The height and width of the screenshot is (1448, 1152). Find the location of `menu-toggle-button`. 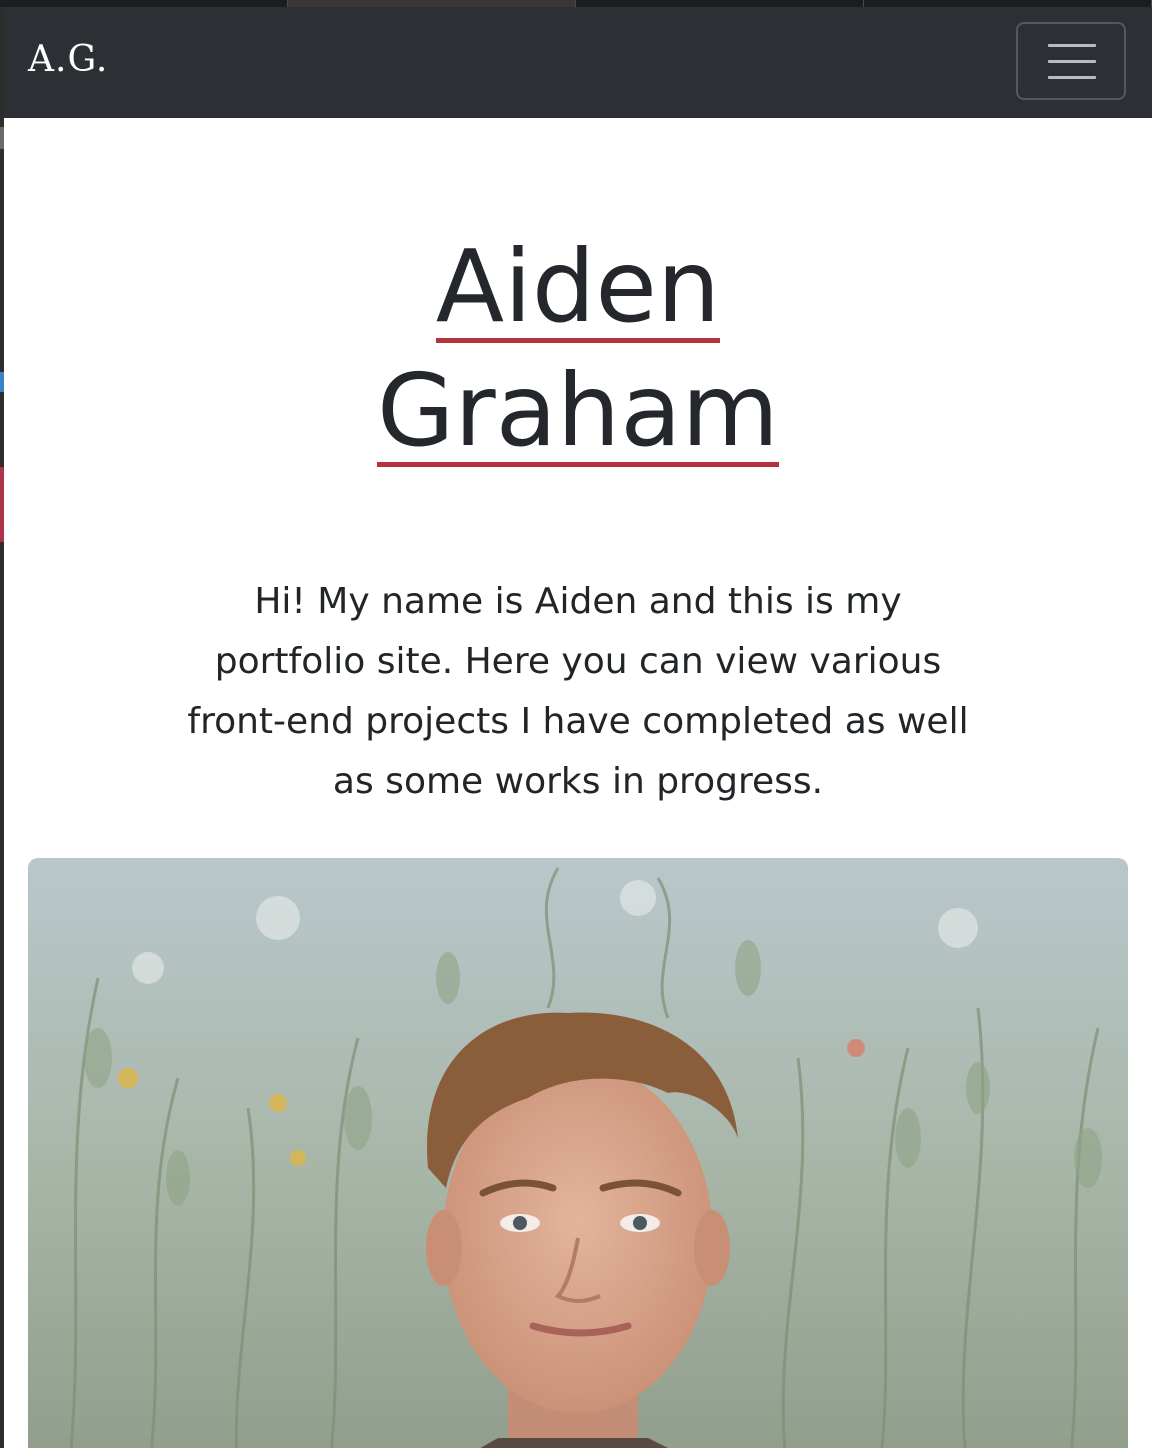

menu-toggle-button is located at coordinates (1071, 61).